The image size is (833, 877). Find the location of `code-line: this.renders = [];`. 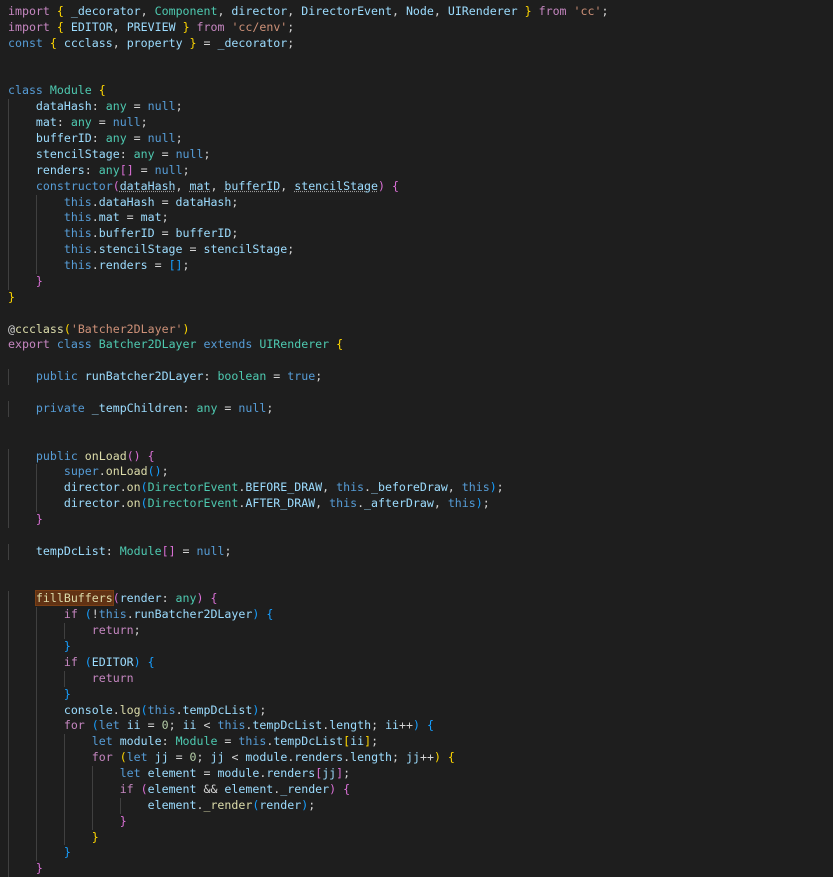

code-line: this.renders = []; is located at coordinates (416, 266).